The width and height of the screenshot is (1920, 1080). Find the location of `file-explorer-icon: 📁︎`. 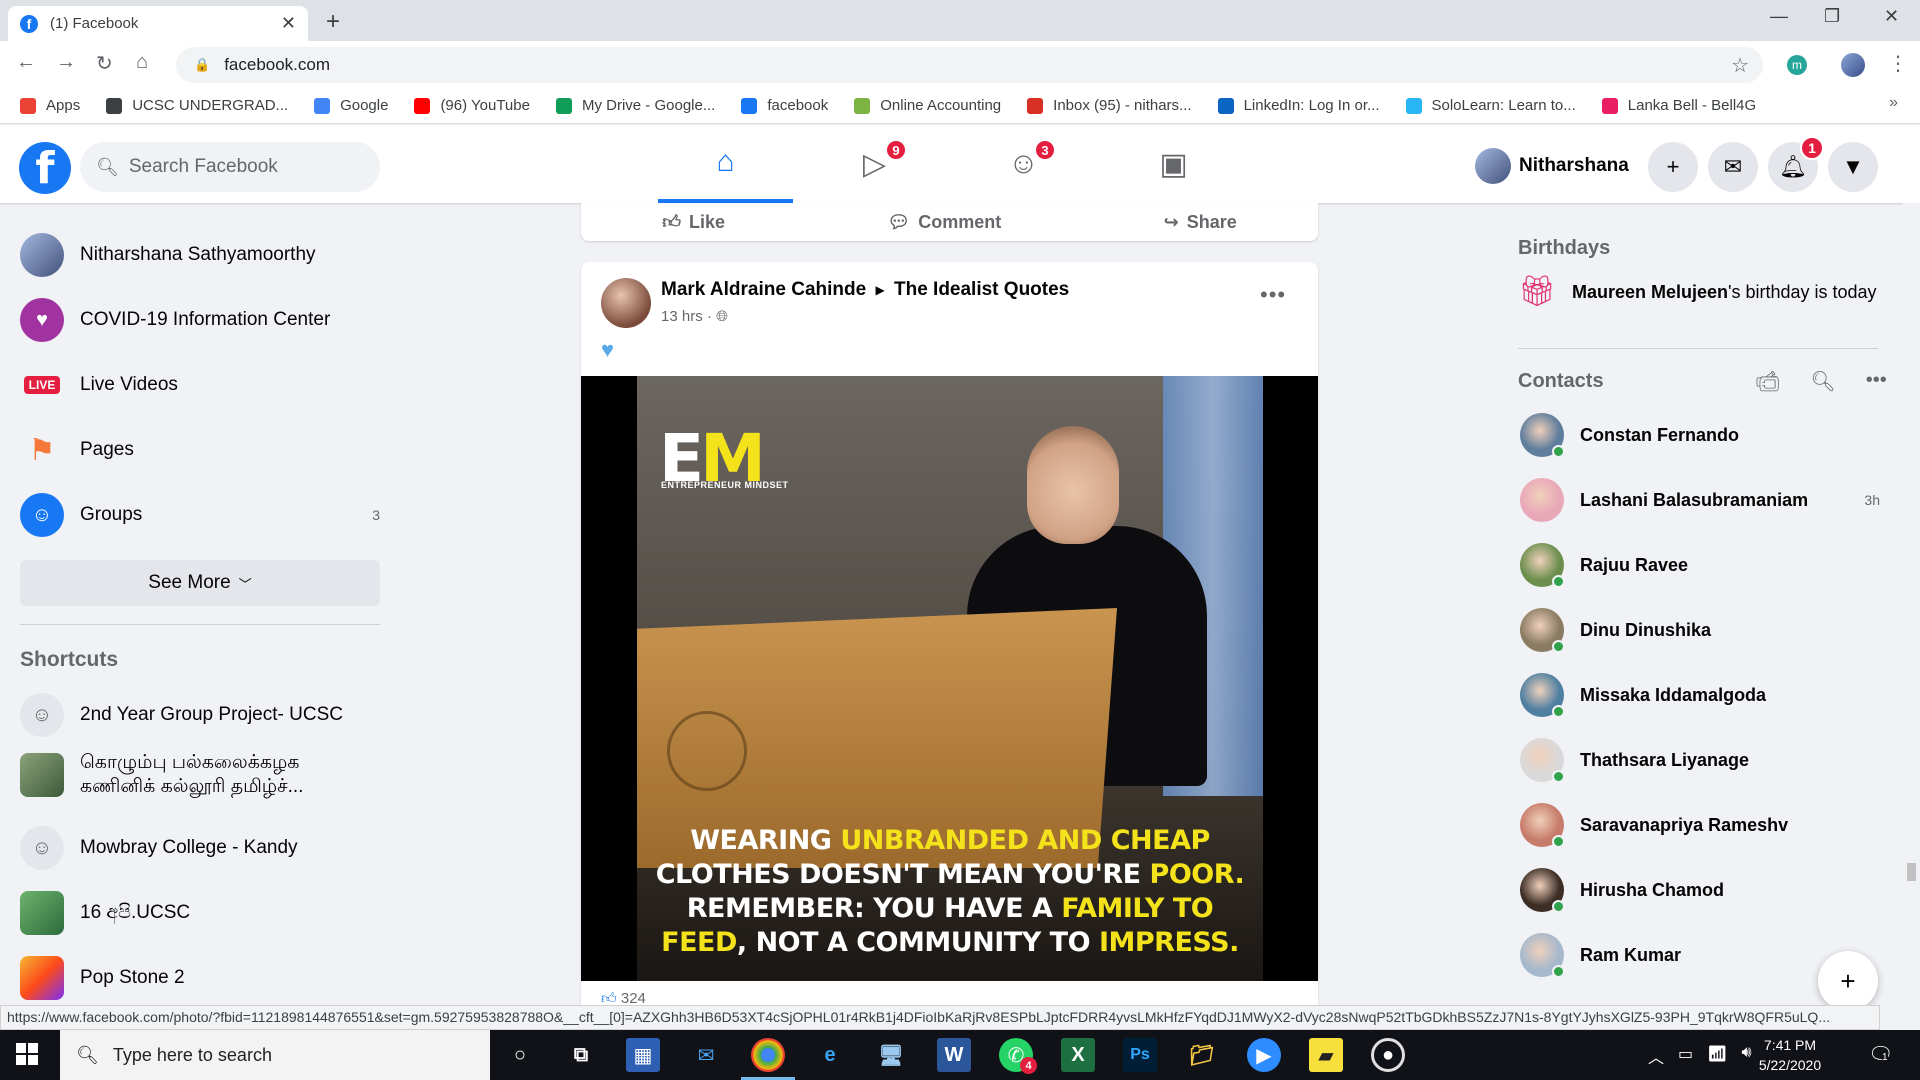

file-explorer-icon: 📁︎ is located at coordinates (1202, 1055).